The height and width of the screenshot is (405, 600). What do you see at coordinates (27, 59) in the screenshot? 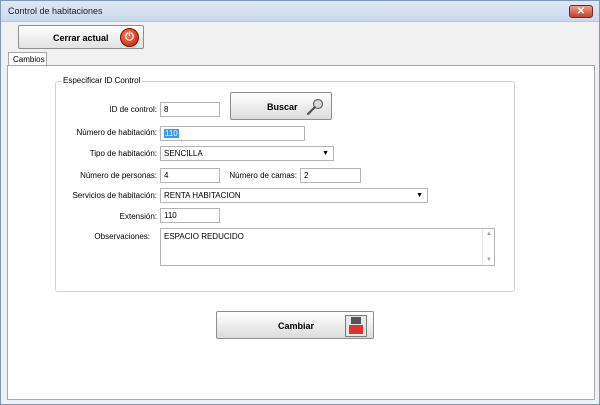
I see `tab-cambios: Cambios` at bounding box center [27, 59].